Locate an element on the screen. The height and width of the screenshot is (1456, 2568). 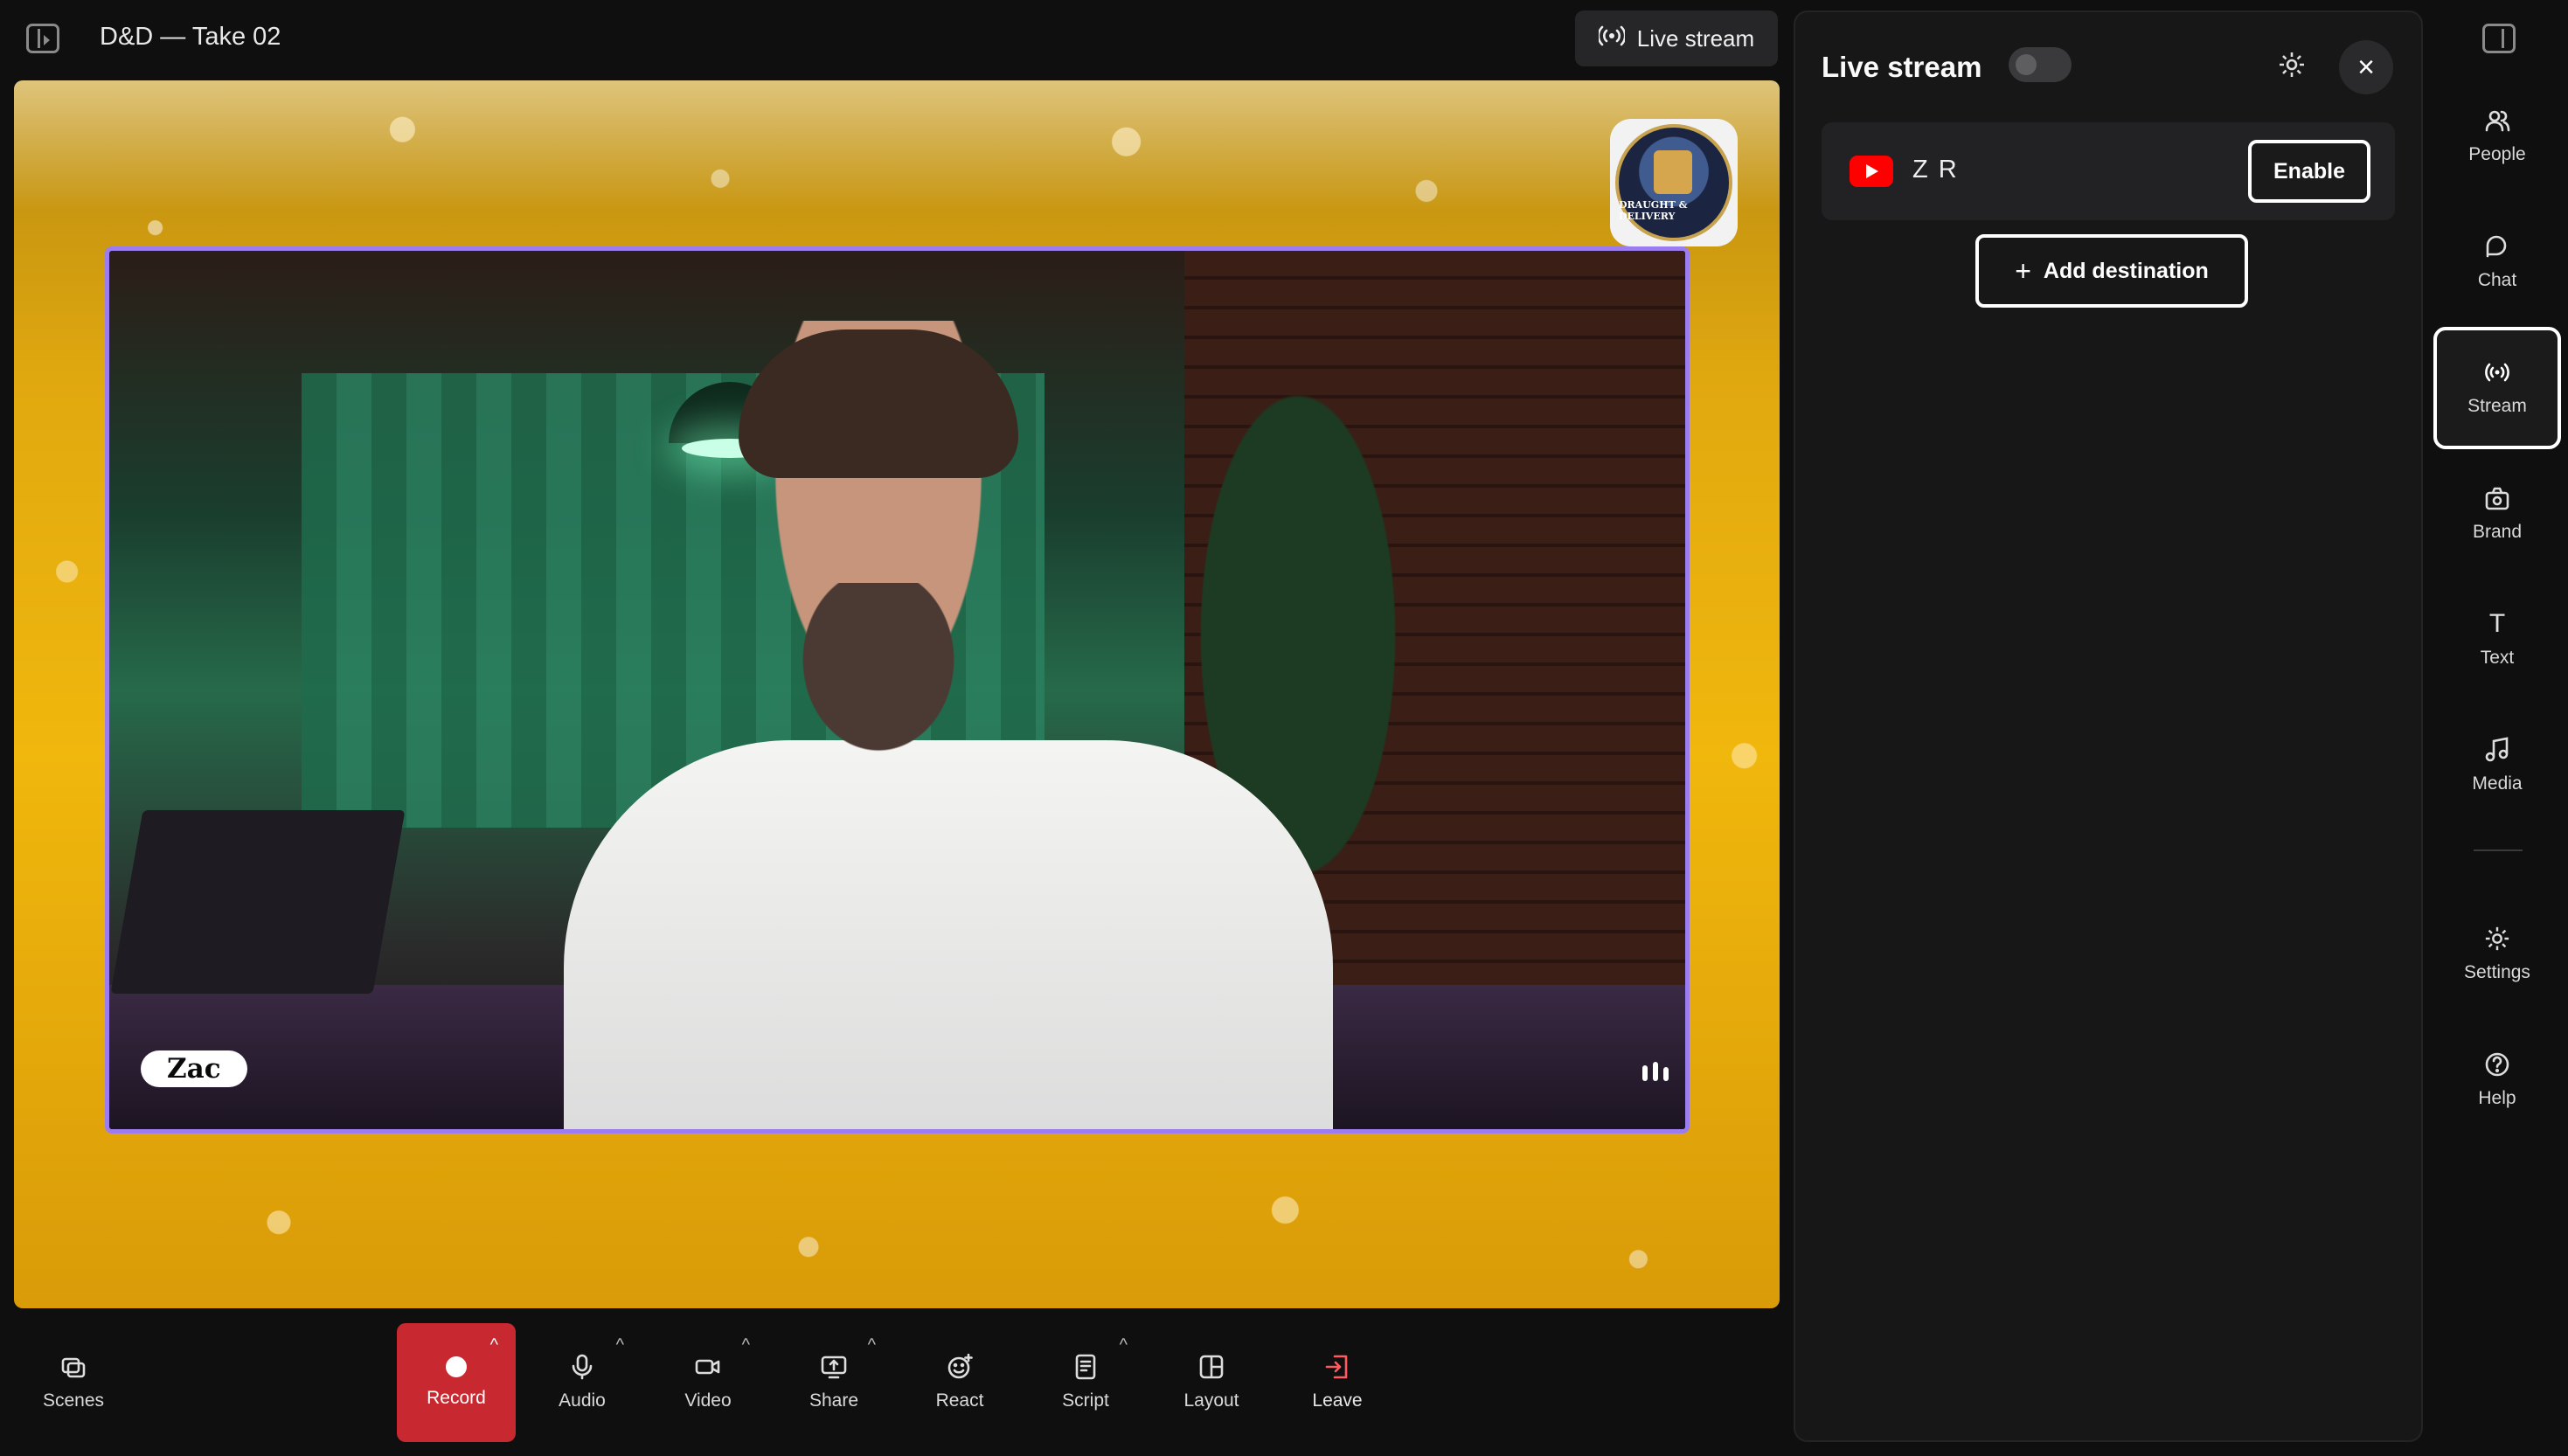
add-destination-button: + Add destination is located at coordinates (2111, 271).